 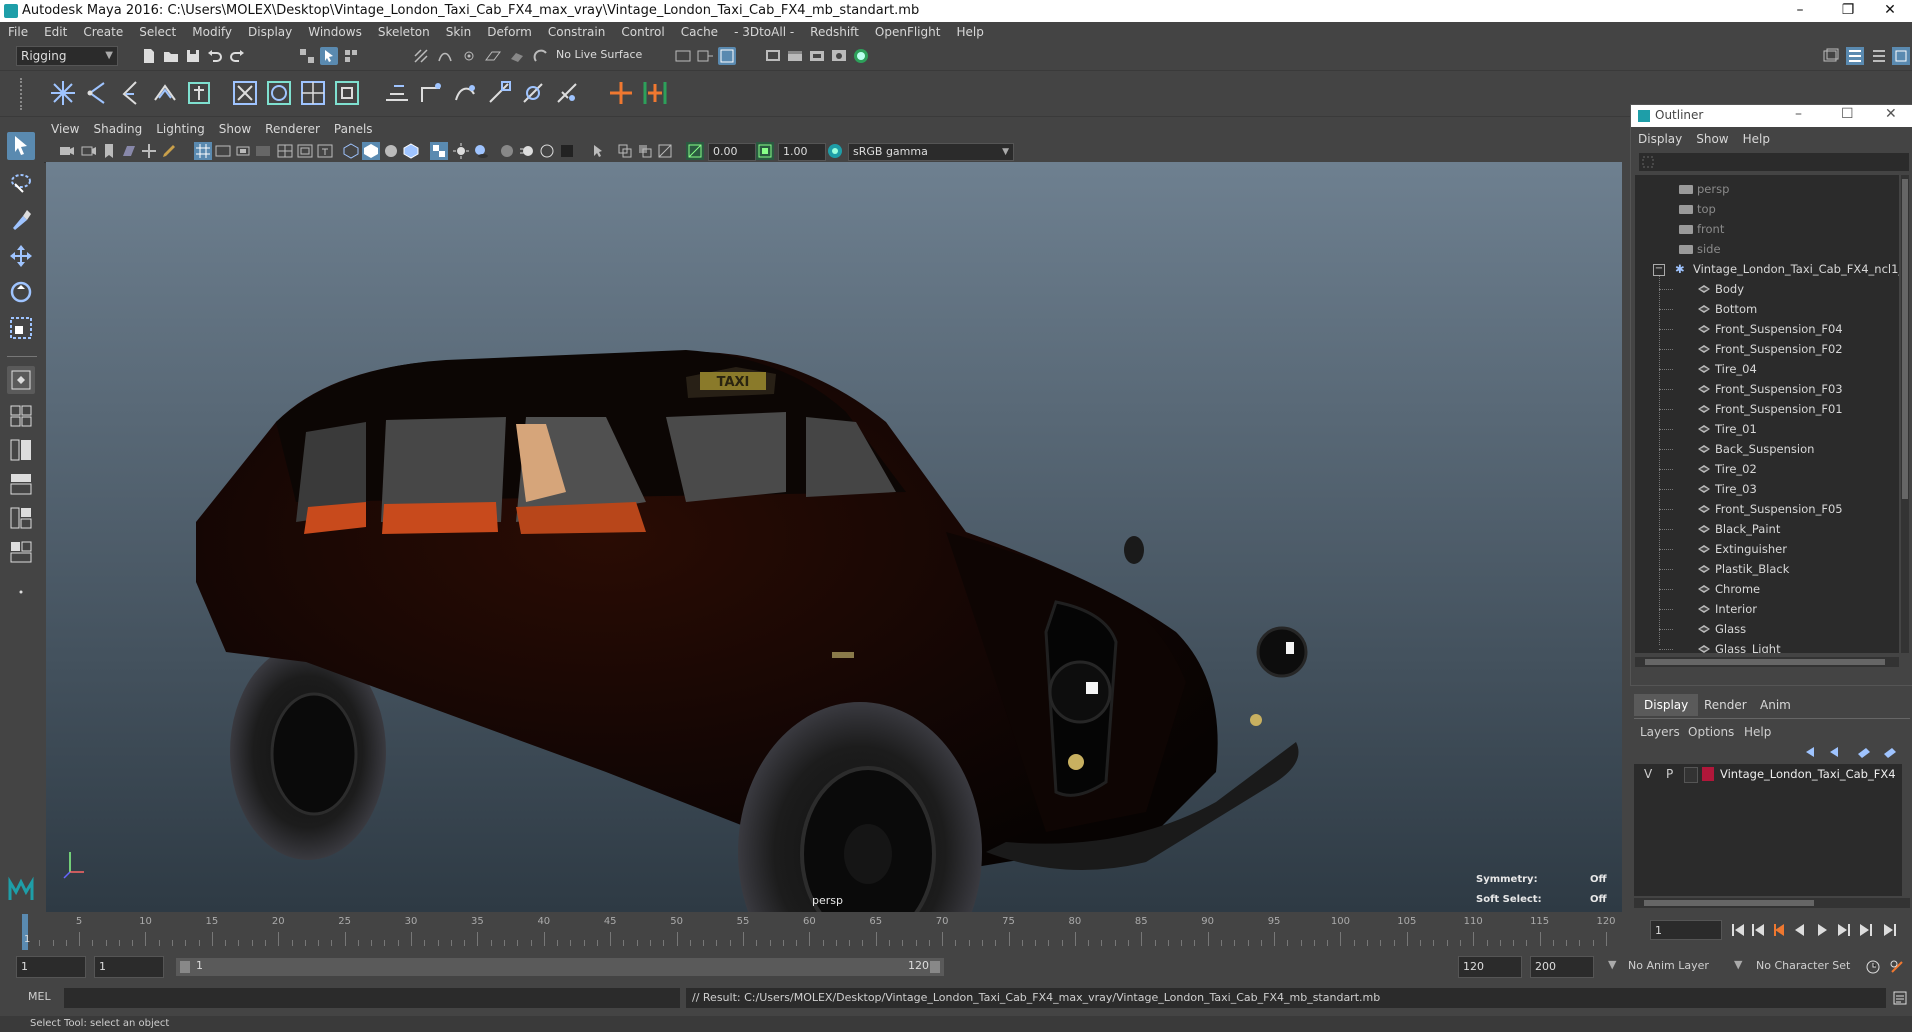 I want to click on gate-mask-icon, so click(x=263, y=151).